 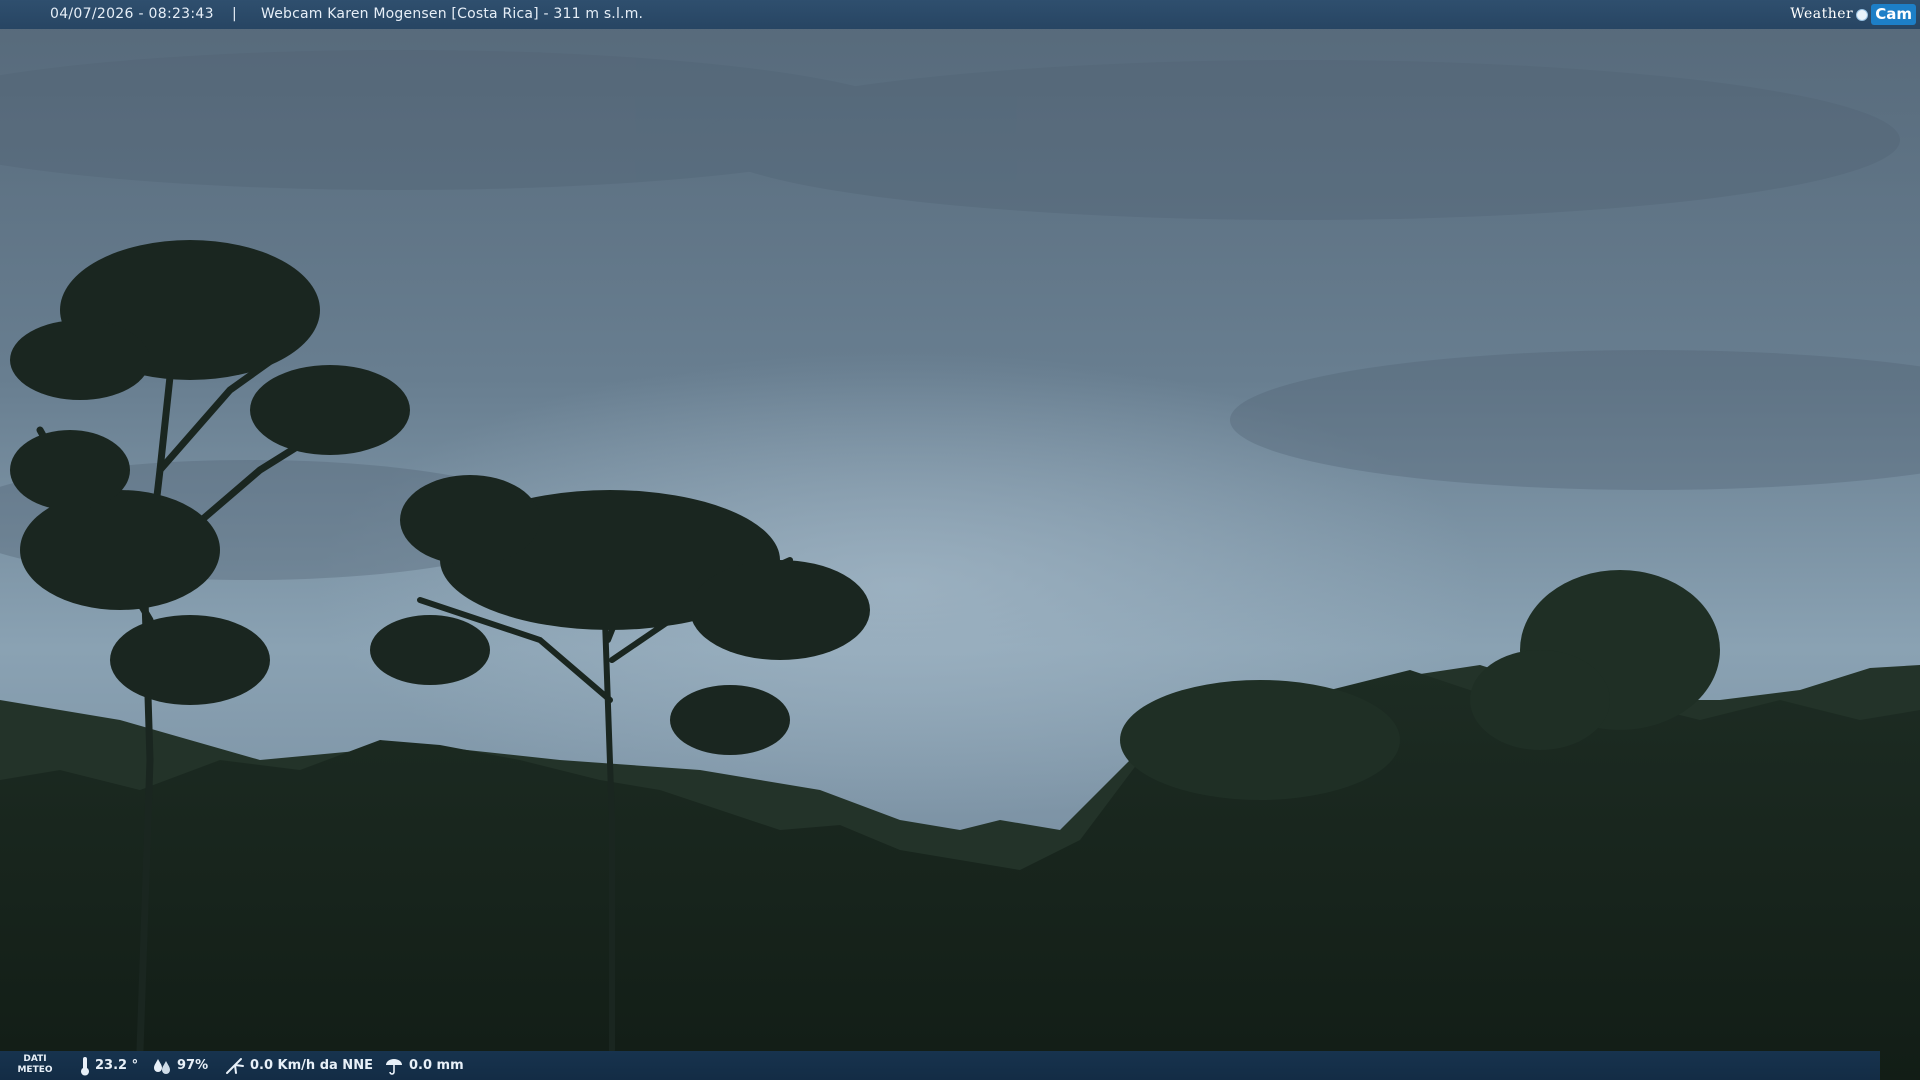 What do you see at coordinates (1862, 14) in the screenshot?
I see `brand-globe-icon` at bounding box center [1862, 14].